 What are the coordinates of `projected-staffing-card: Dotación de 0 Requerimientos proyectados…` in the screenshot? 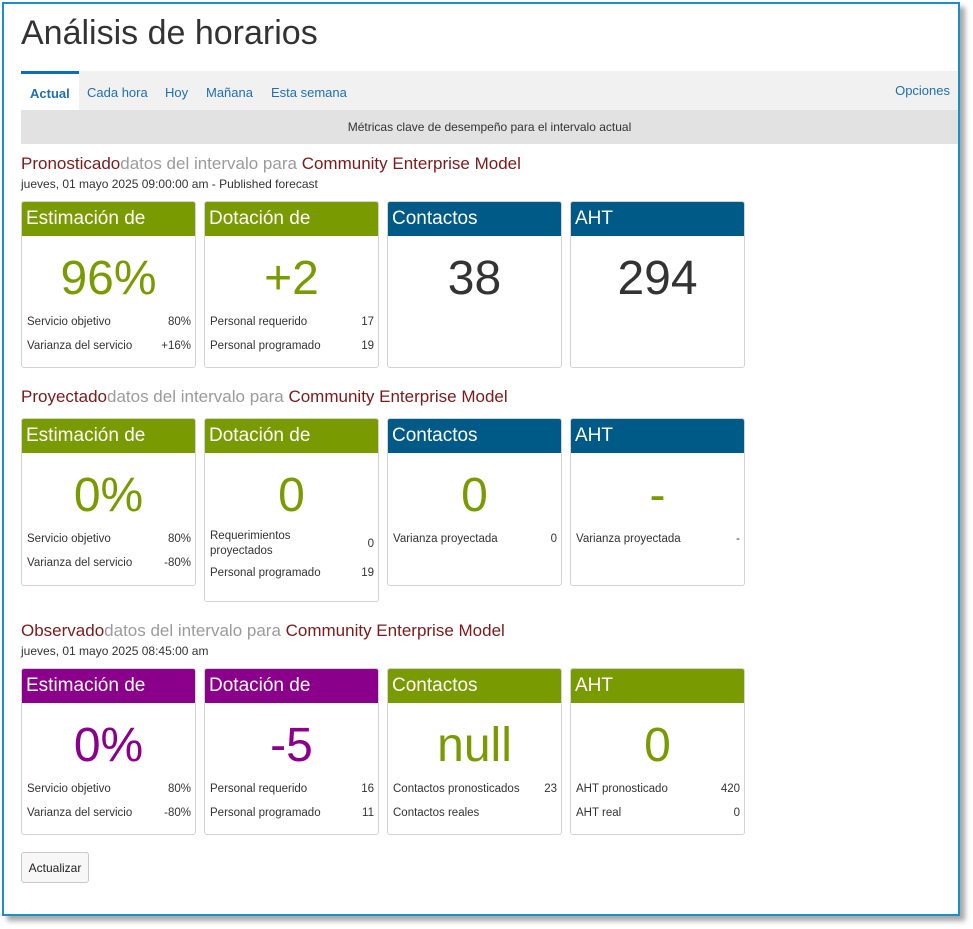 It's located at (291, 510).